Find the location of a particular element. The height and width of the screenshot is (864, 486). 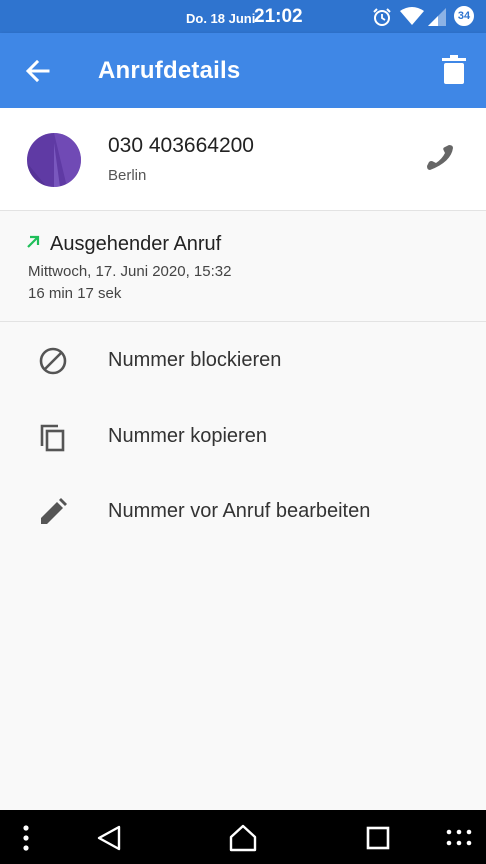

block-number-action: Nummer blockieren is located at coordinates (243, 360).